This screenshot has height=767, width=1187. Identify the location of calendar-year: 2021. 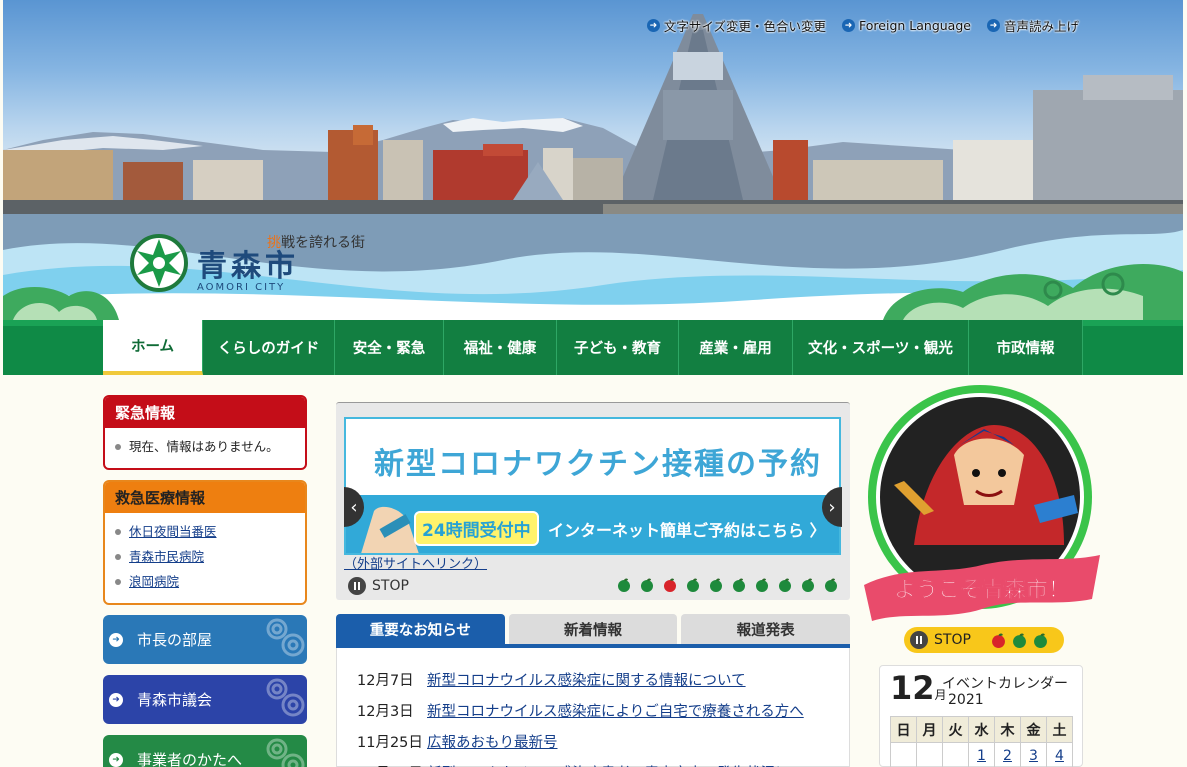
(966, 700).